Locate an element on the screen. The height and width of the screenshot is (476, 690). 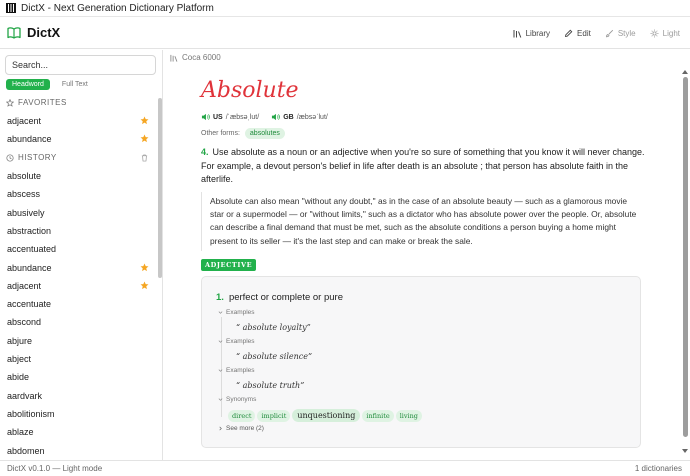
brand-name: DictX is located at coordinates (44, 32).